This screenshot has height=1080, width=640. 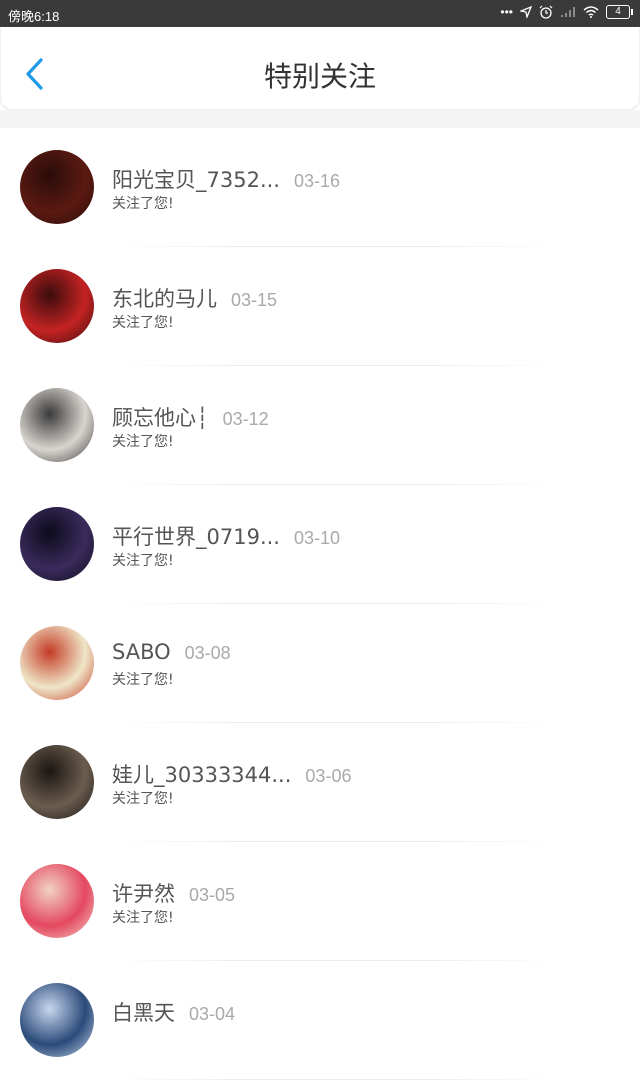 What do you see at coordinates (171, 652) in the screenshot?
I see `name-row: SABO 03-08` at bounding box center [171, 652].